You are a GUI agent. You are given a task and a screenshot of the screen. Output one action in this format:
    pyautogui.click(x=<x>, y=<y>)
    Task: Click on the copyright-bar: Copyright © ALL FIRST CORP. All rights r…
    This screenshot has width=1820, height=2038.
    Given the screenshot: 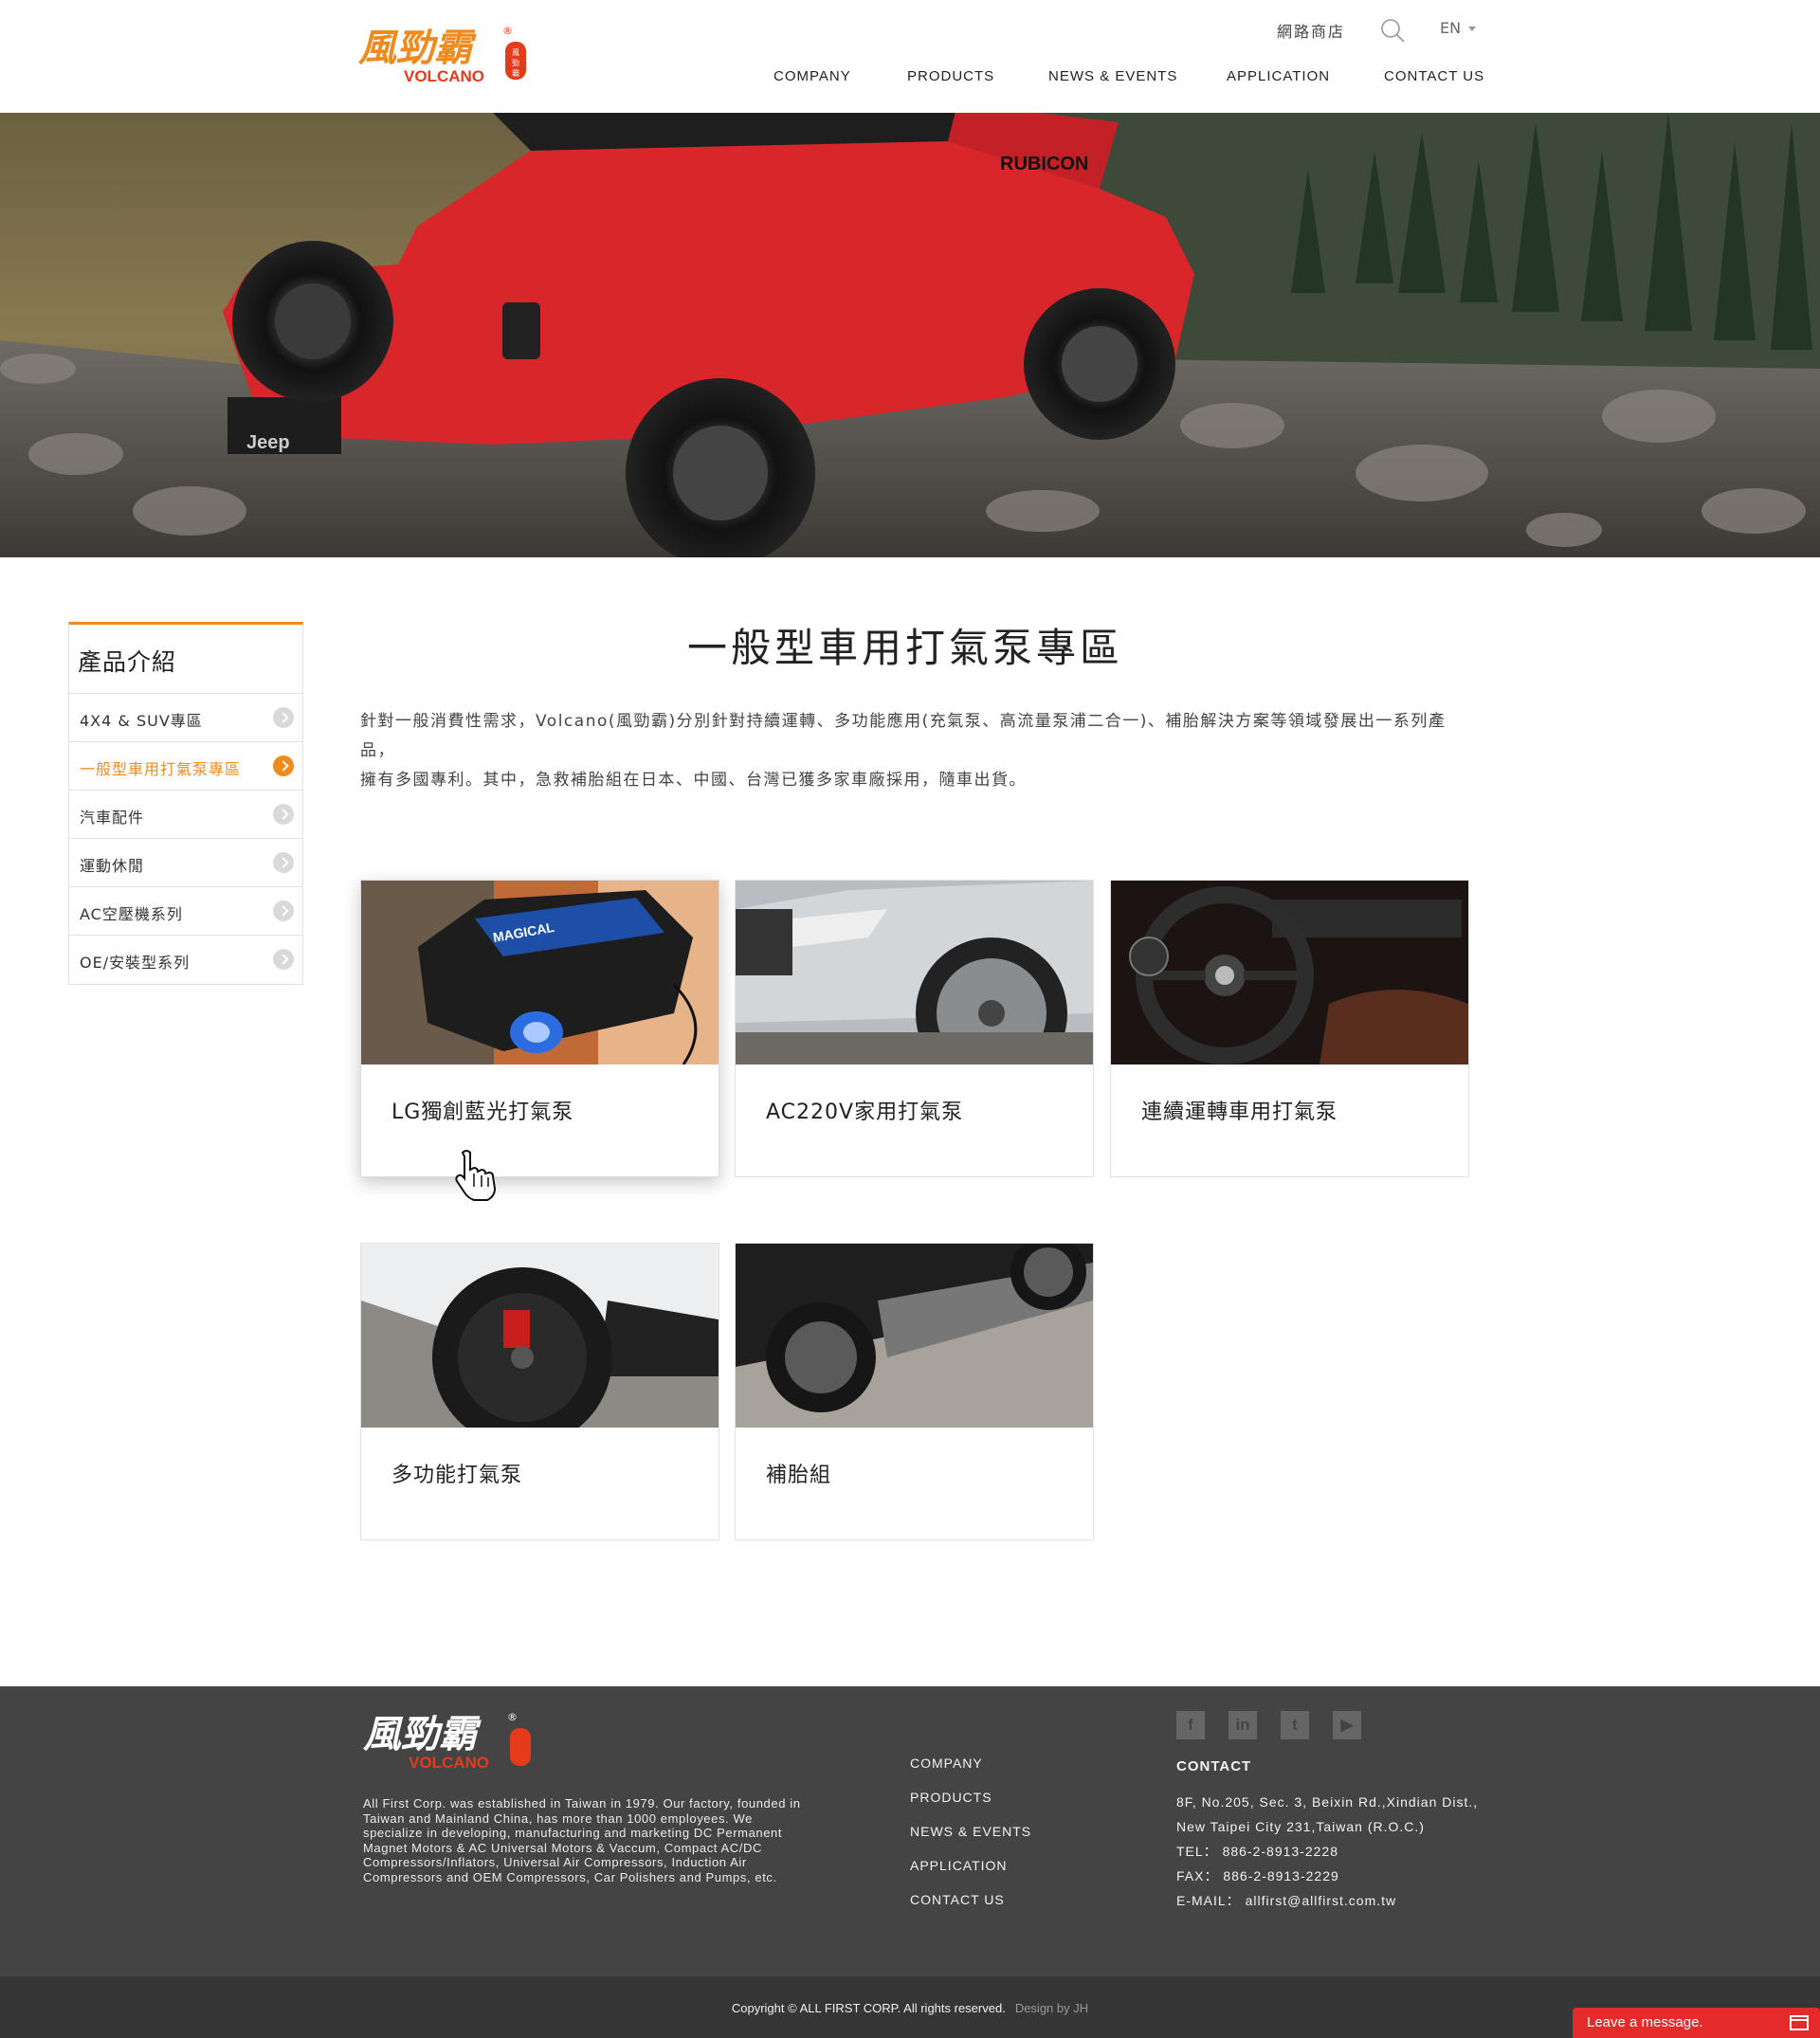 What is the action you would take?
    pyautogui.click(x=910, y=2007)
    